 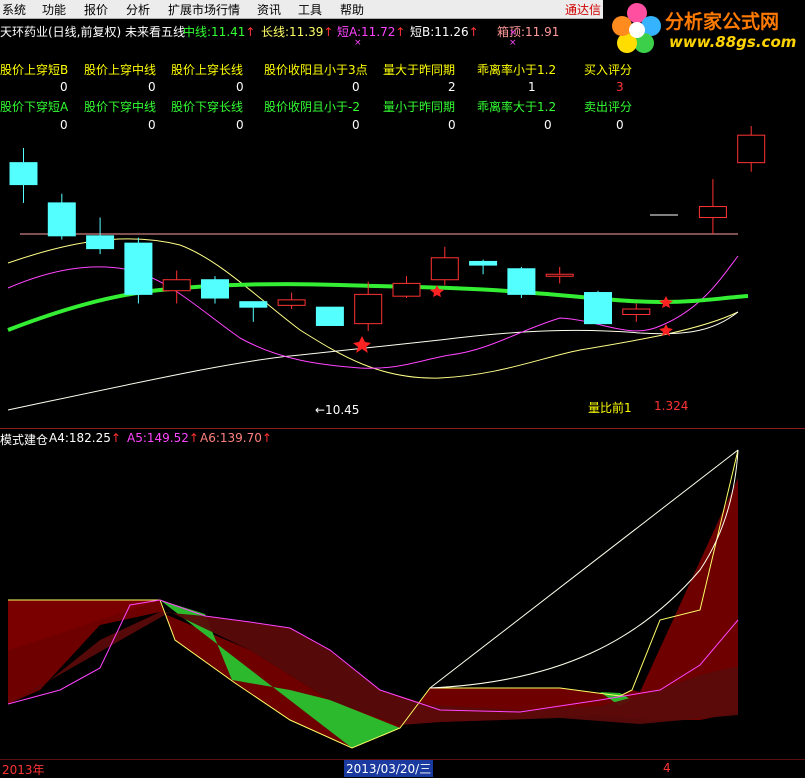 What do you see at coordinates (389, 768) in the screenshot?
I see `cursor-date: 2013/03/20/三` at bounding box center [389, 768].